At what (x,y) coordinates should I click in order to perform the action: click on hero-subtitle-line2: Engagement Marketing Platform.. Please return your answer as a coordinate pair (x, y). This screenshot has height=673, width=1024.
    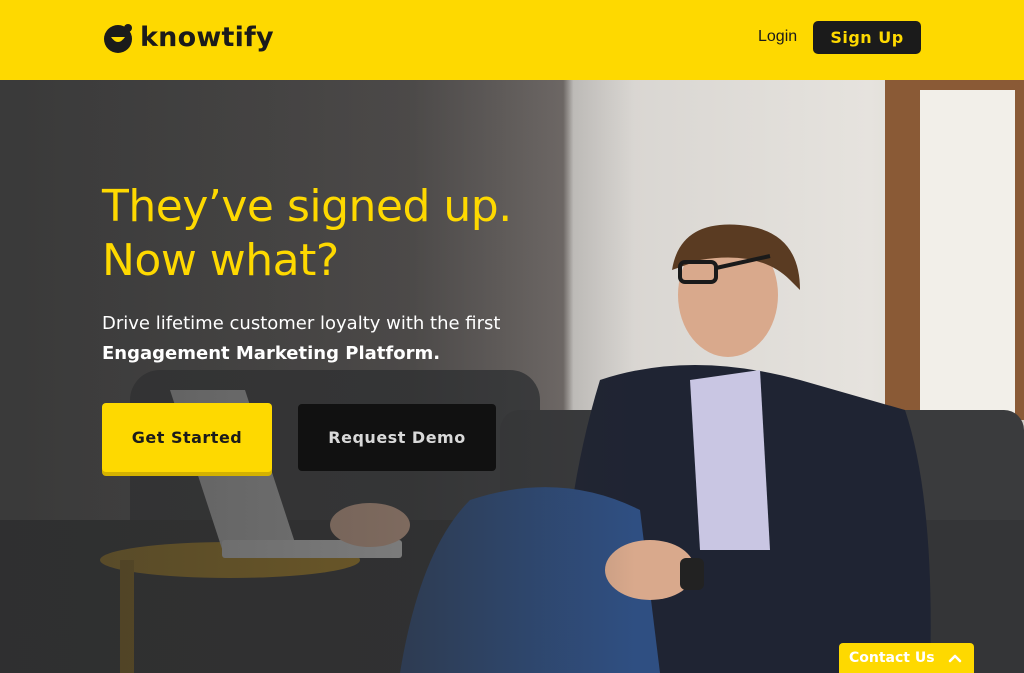
    Looking at the image, I should click on (271, 353).